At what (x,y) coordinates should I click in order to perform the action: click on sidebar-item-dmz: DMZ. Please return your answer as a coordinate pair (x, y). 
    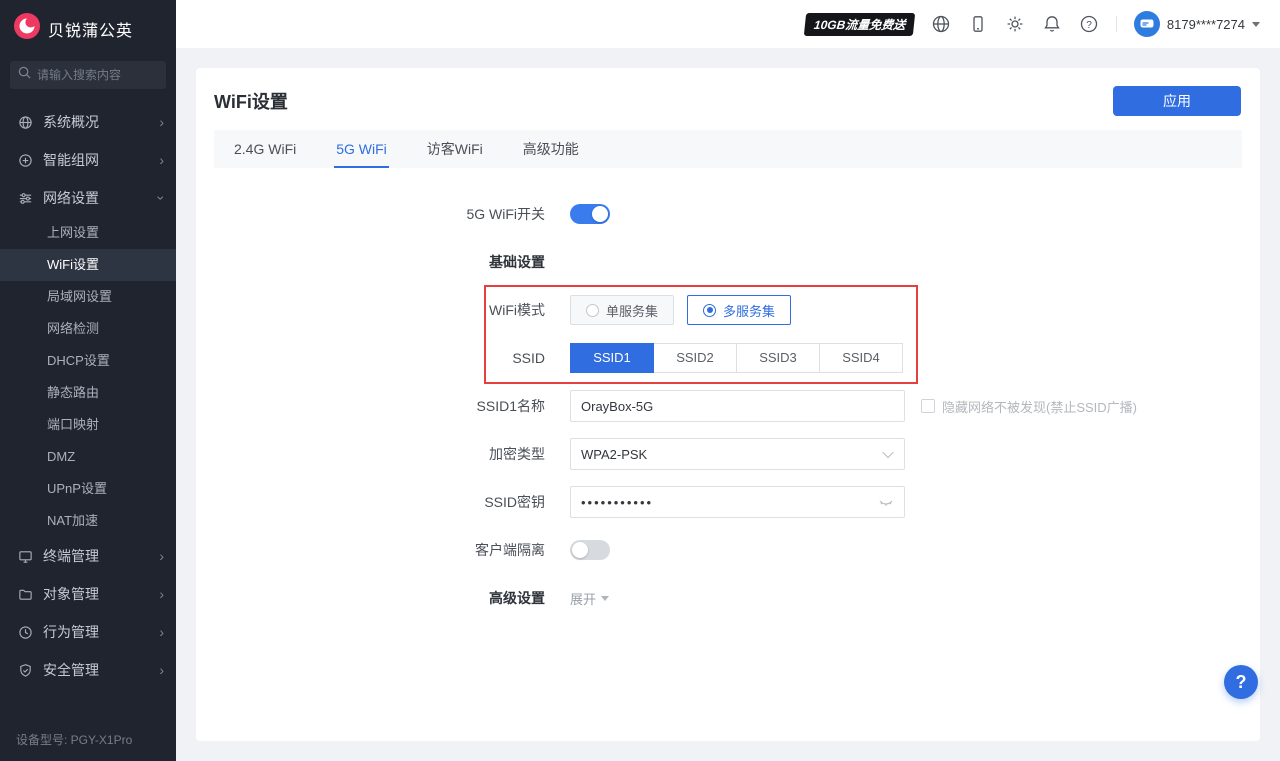
    Looking at the image, I should click on (88, 457).